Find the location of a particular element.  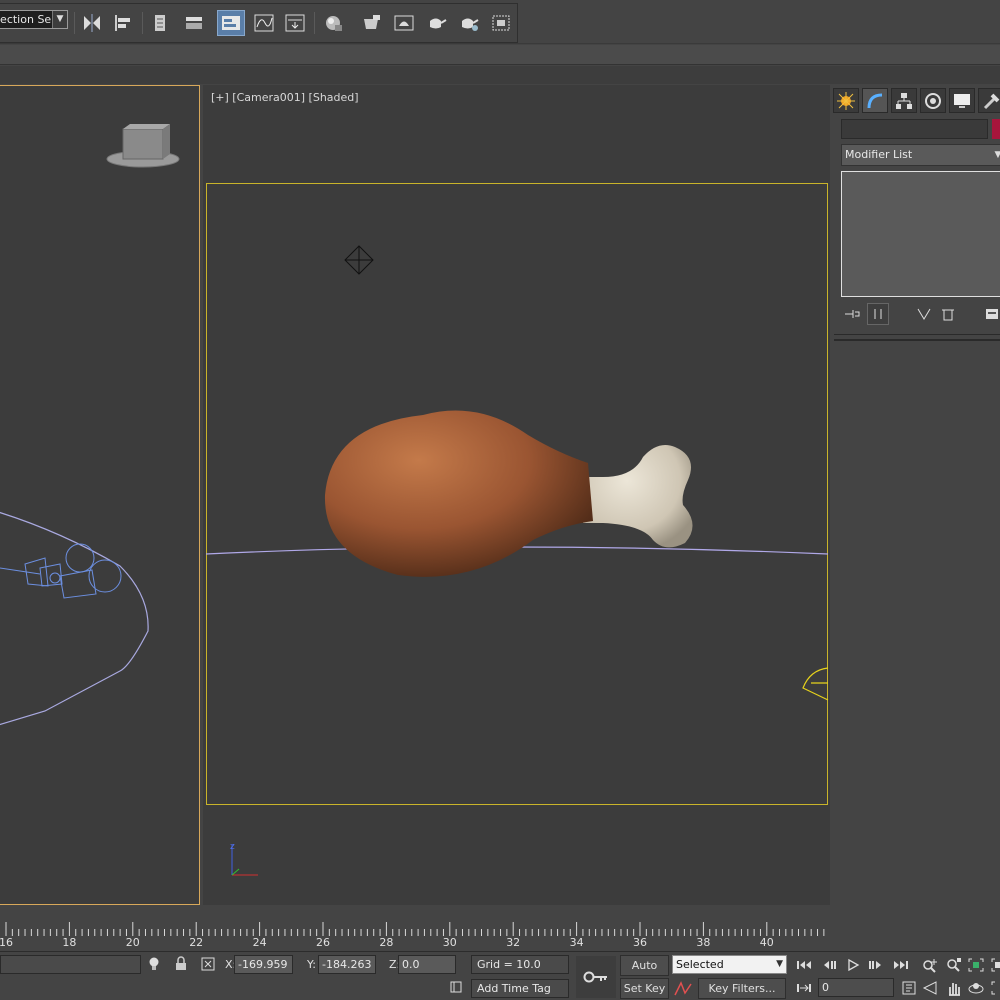

go-to-end-icon is located at coordinates (901, 965).